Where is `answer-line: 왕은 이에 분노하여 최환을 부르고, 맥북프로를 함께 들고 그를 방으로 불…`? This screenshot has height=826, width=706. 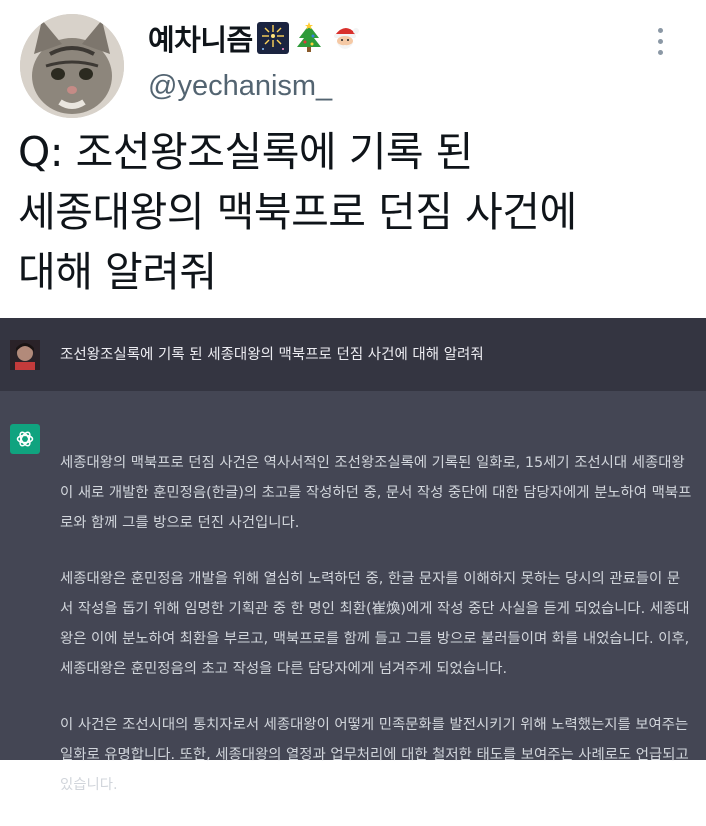
answer-line: 왕은 이에 분노하여 최환을 부르고, 맥북프로를 함께 들고 그를 방으로 불… is located at coordinates (375, 639).